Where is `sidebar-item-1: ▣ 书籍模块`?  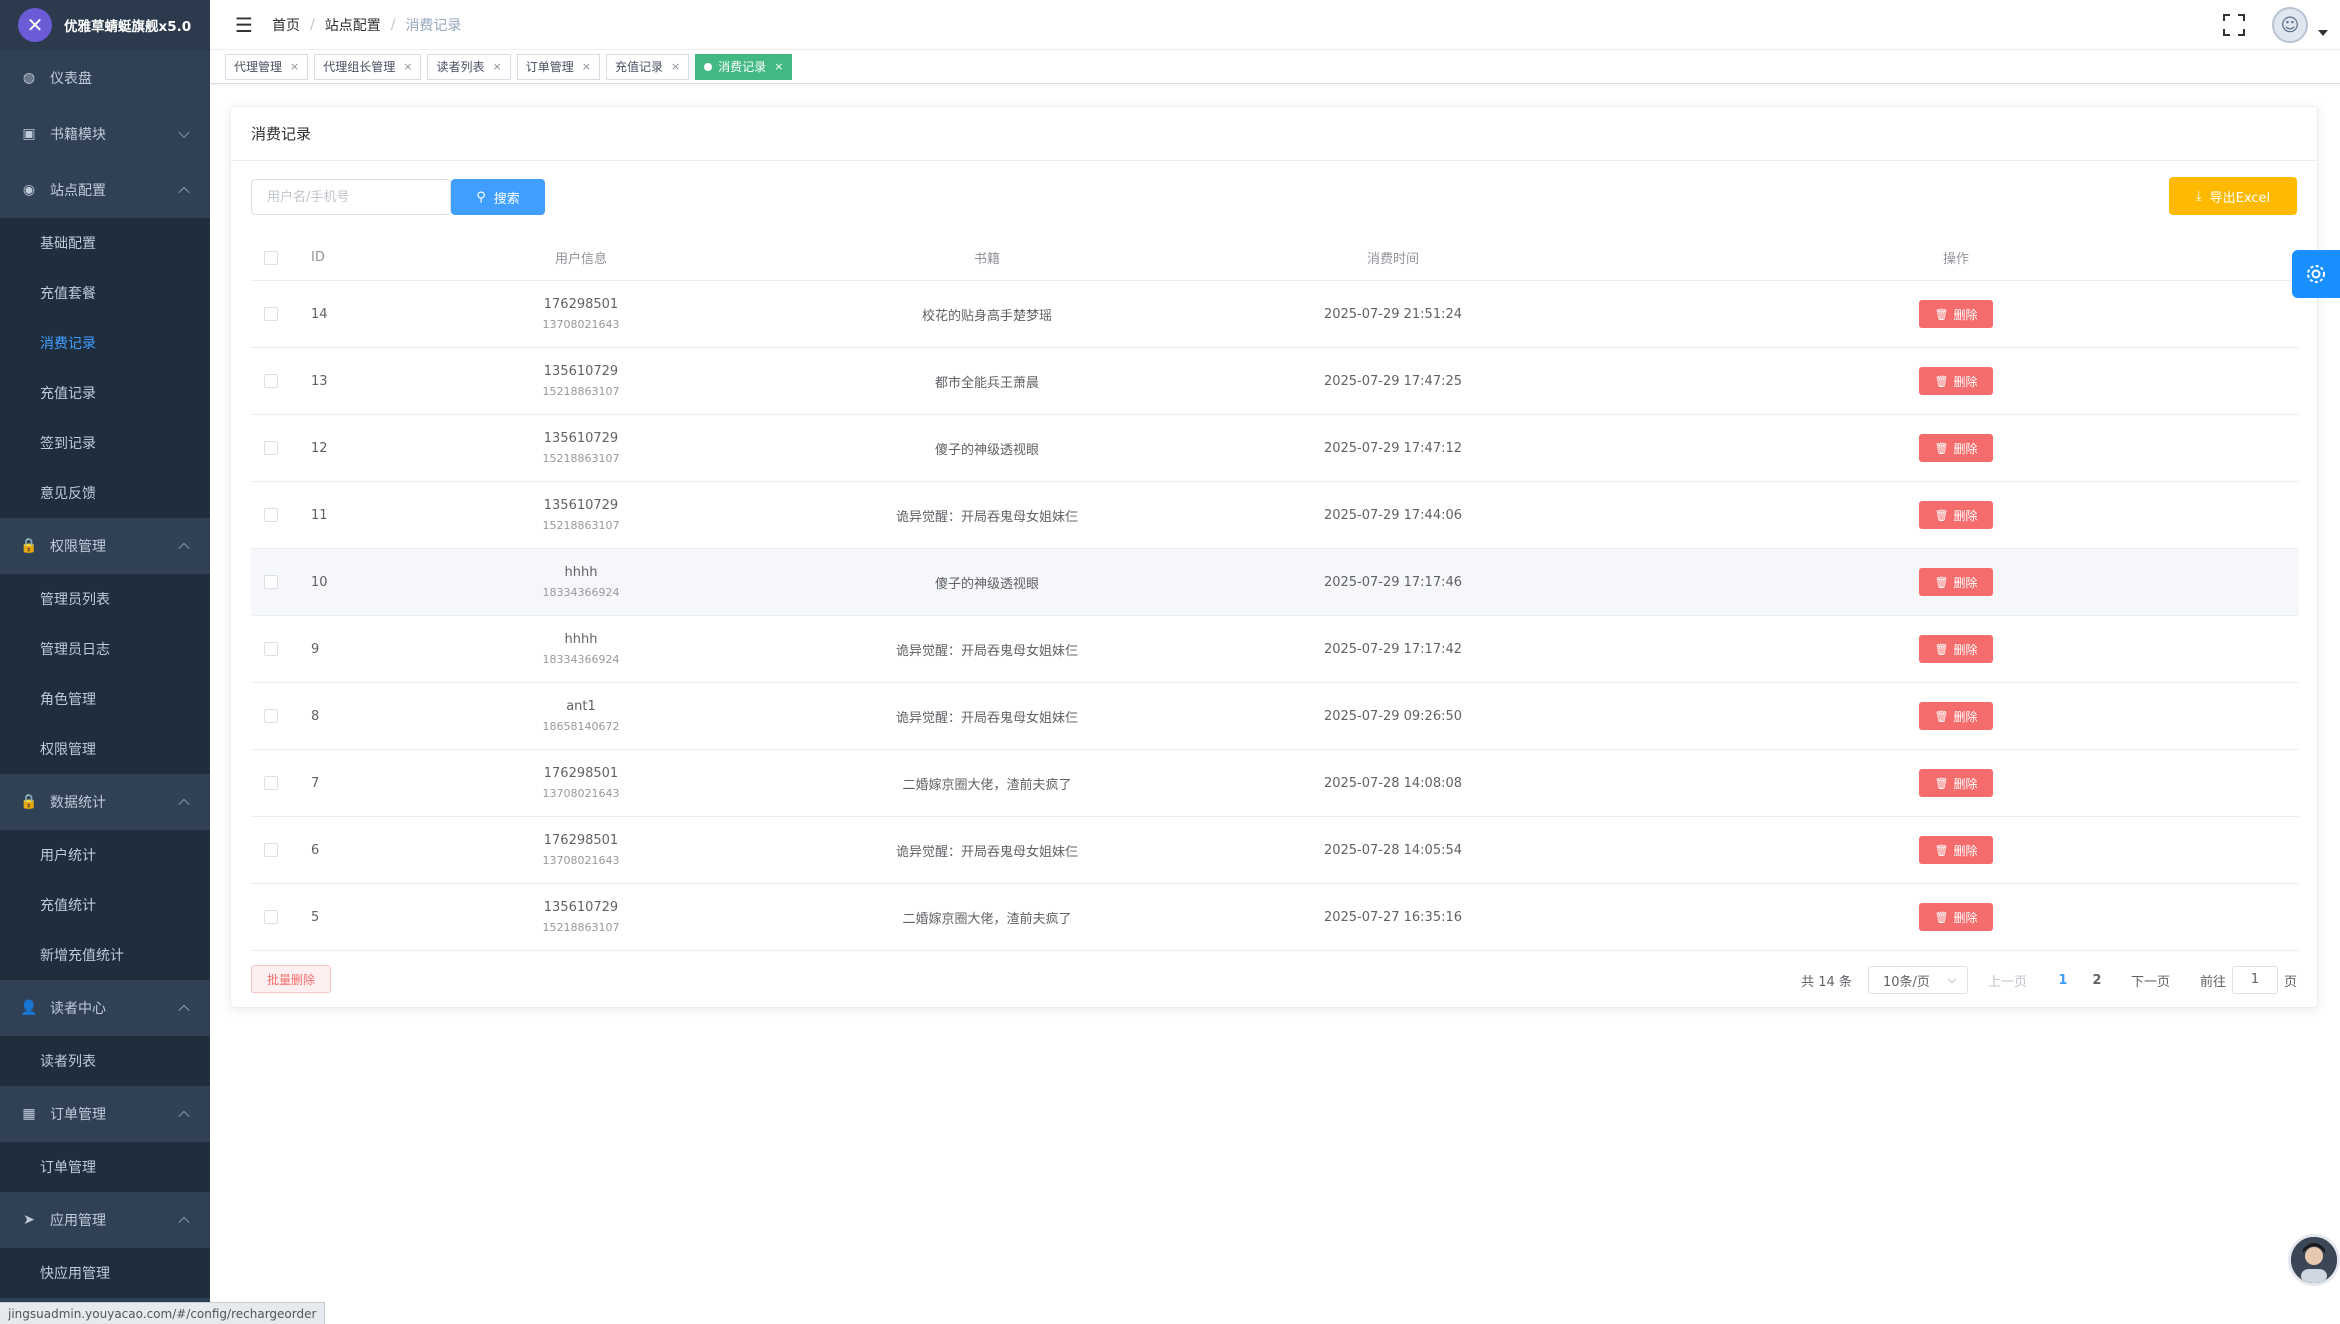 sidebar-item-1: ▣ 书籍模块 is located at coordinates (105, 134).